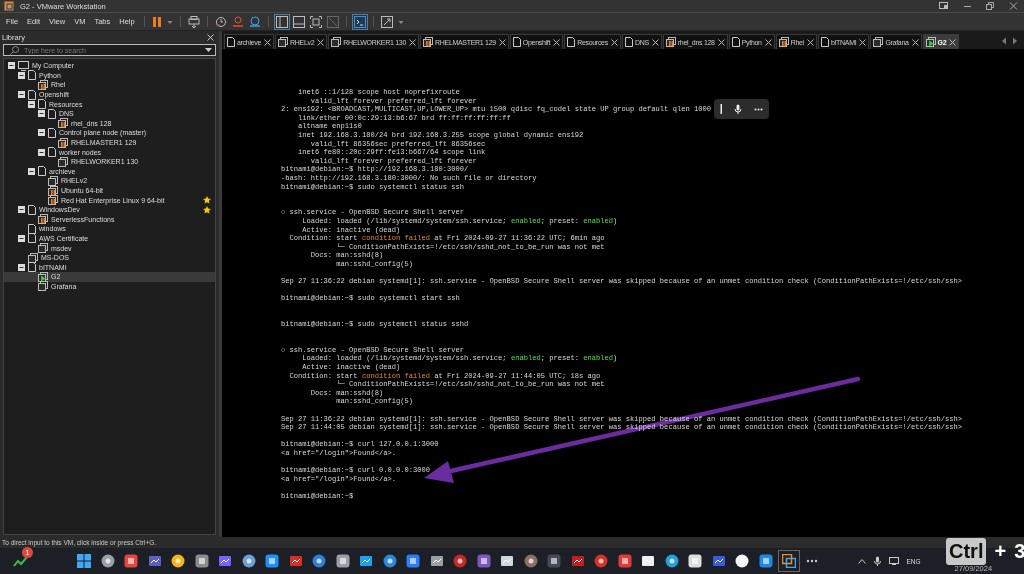 The height and width of the screenshot is (574, 1024). Describe the element at coordinates (315, 21) in the screenshot. I see `fullscreen-icon` at that location.